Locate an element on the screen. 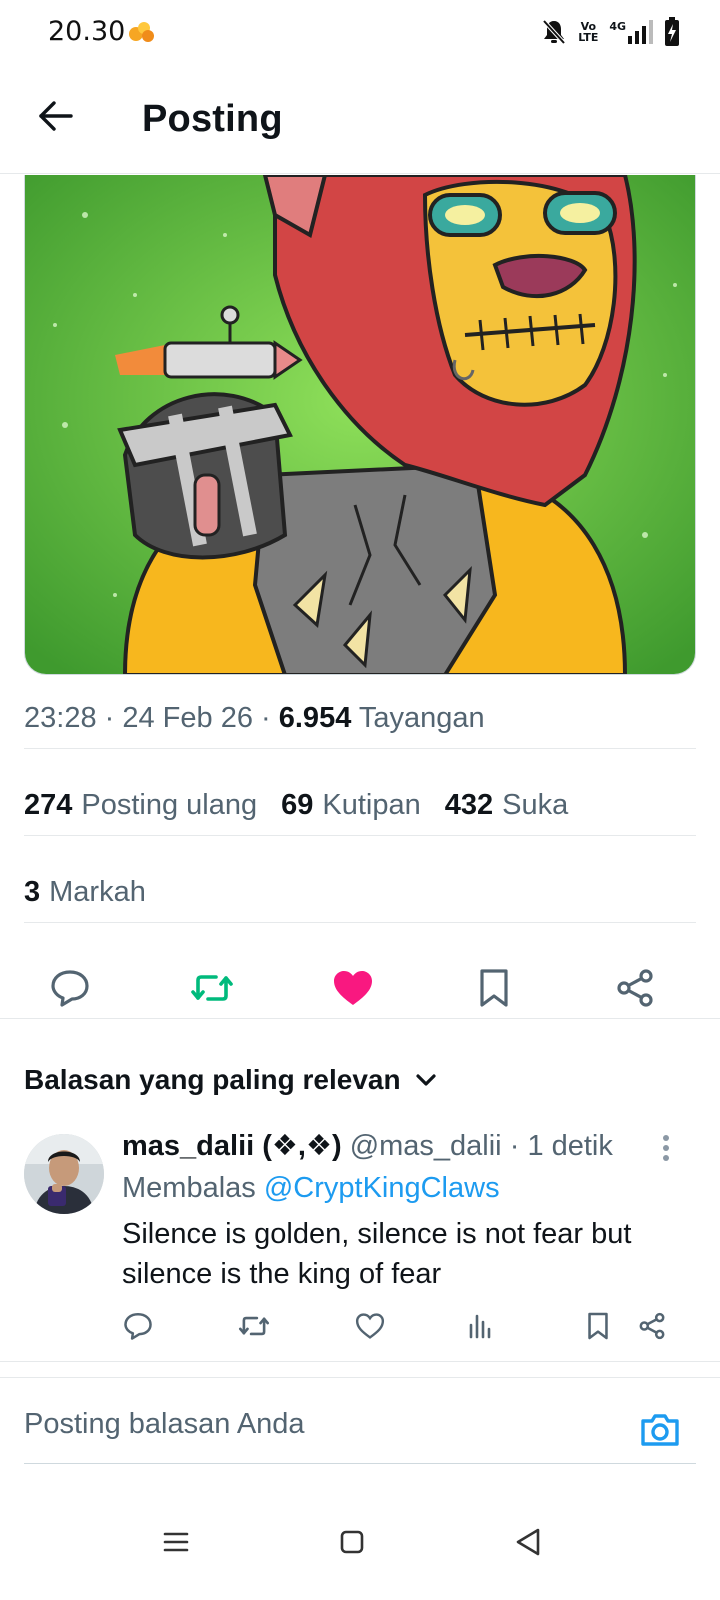 This screenshot has width=720, height=1600. bar-chart-icon is located at coordinates (480, 1326).